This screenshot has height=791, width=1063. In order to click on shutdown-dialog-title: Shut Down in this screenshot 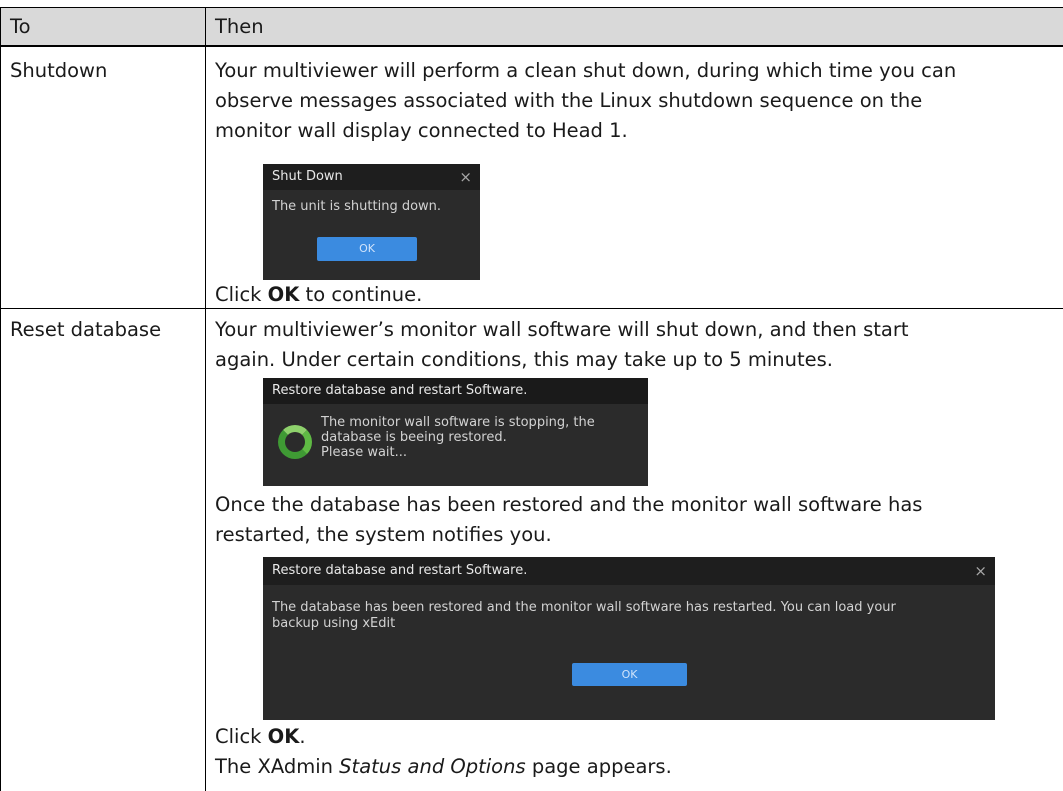, I will do `click(371, 177)`.